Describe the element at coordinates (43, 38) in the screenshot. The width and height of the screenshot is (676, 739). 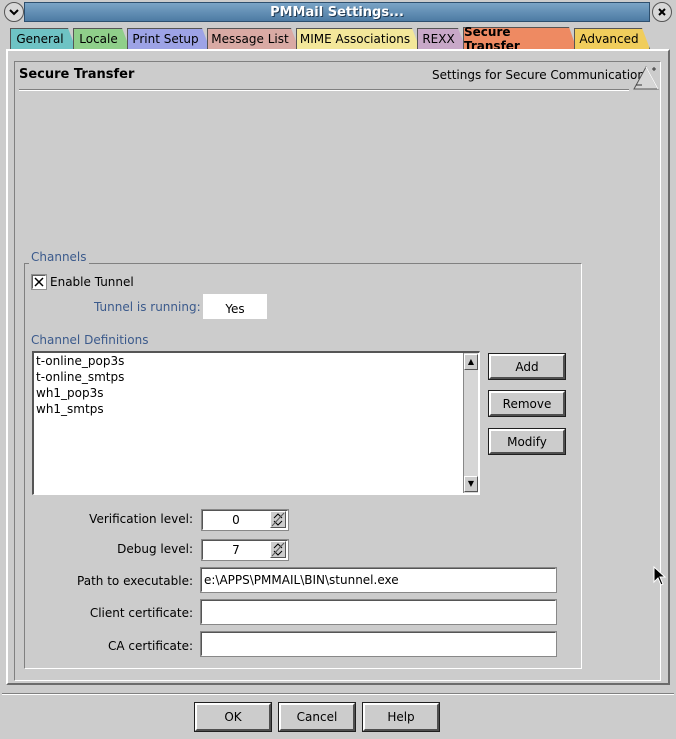
I see `tab-general: General` at that location.